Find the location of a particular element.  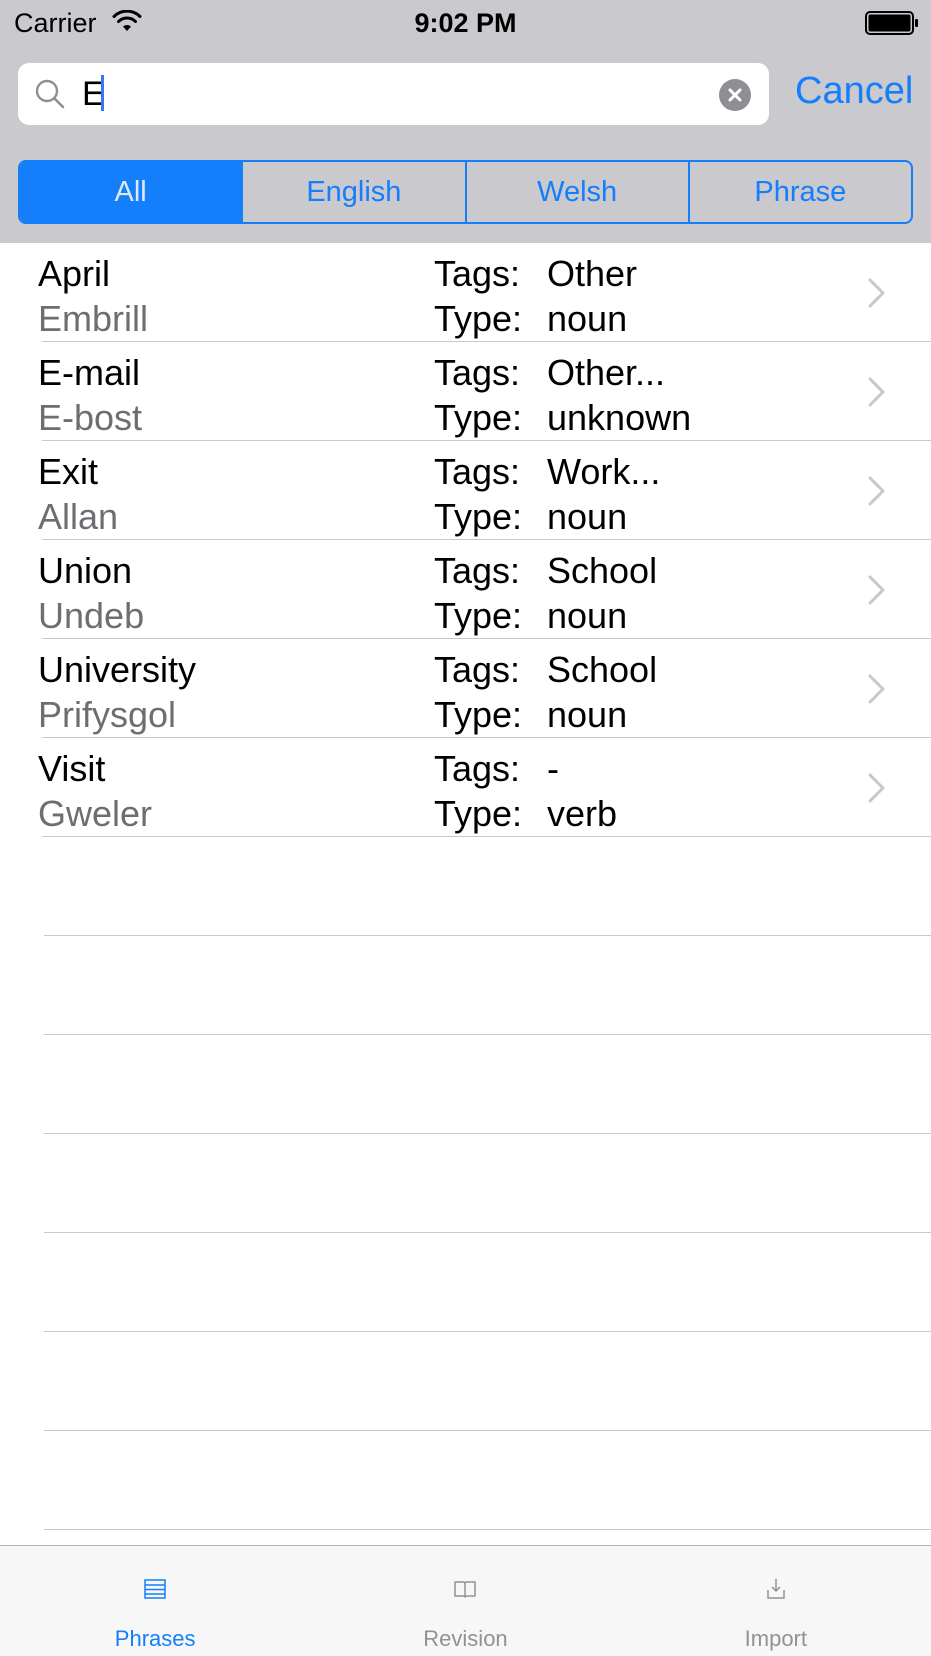

scope-segmented-control: All English Welsh Phrase is located at coordinates (465, 192).